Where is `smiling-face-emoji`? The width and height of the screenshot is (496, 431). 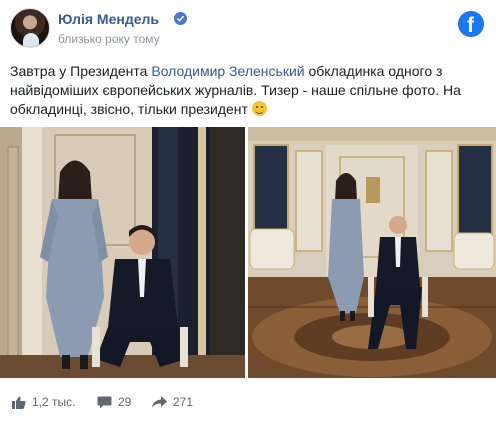 smiling-face-emoji is located at coordinates (259, 108).